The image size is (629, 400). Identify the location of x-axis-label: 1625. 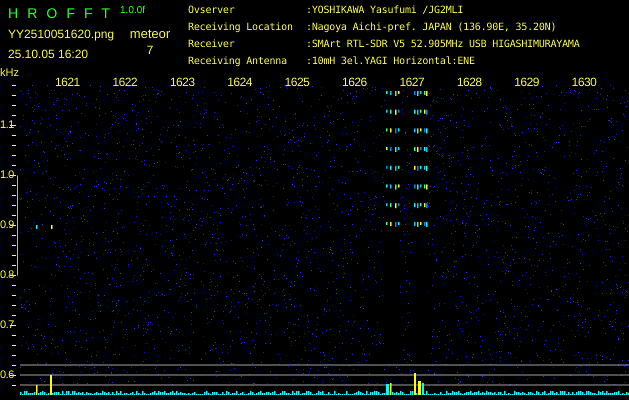
(297, 82).